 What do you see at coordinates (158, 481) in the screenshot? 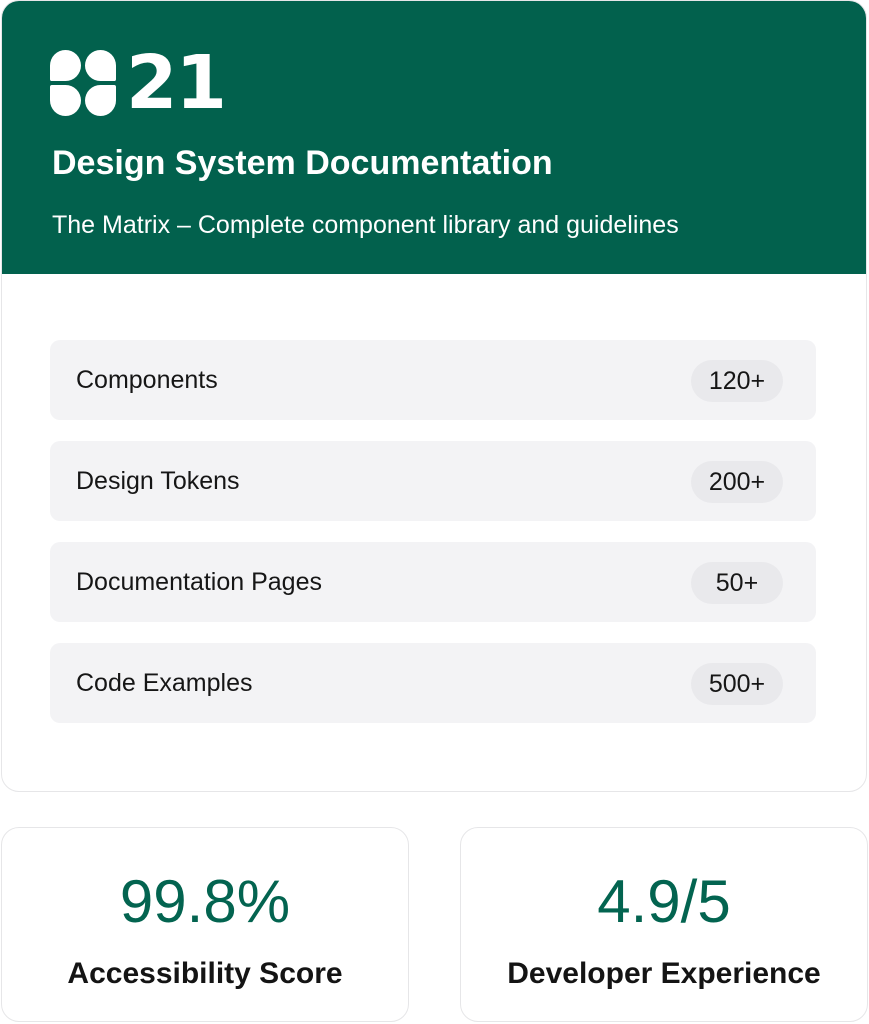
I see `stat-label: Design Tokens` at bounding box center [158, 481].